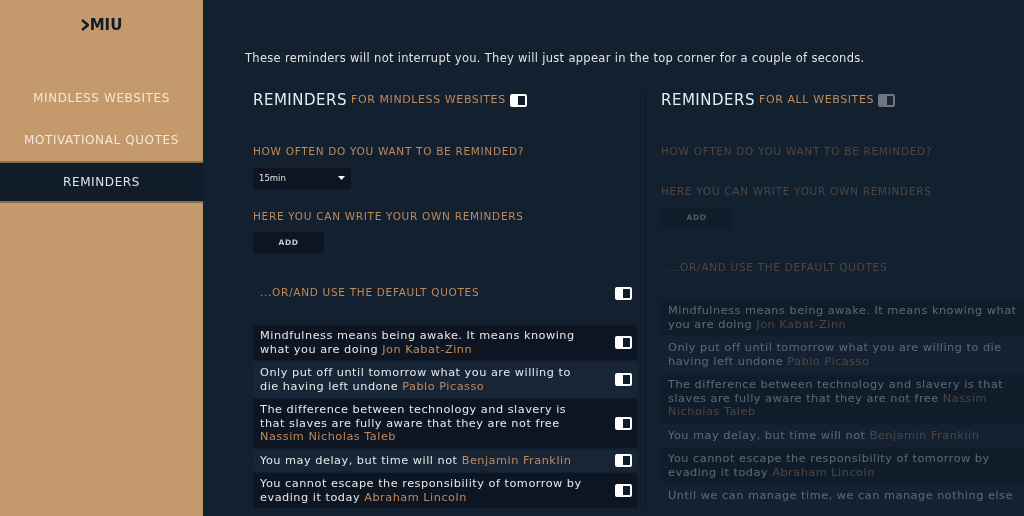  I want to click on toggle-switch, so click(887, 100).